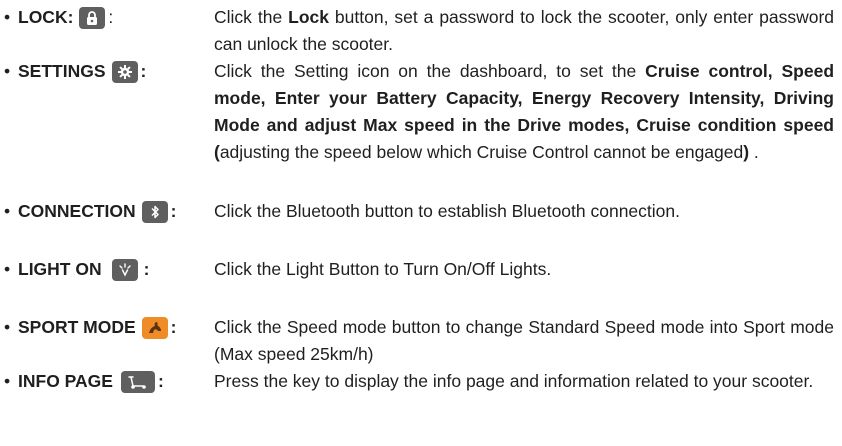  Describe the element at coordinates (251, 17) in the screenshot. I see `text-run: Click the` at that location.